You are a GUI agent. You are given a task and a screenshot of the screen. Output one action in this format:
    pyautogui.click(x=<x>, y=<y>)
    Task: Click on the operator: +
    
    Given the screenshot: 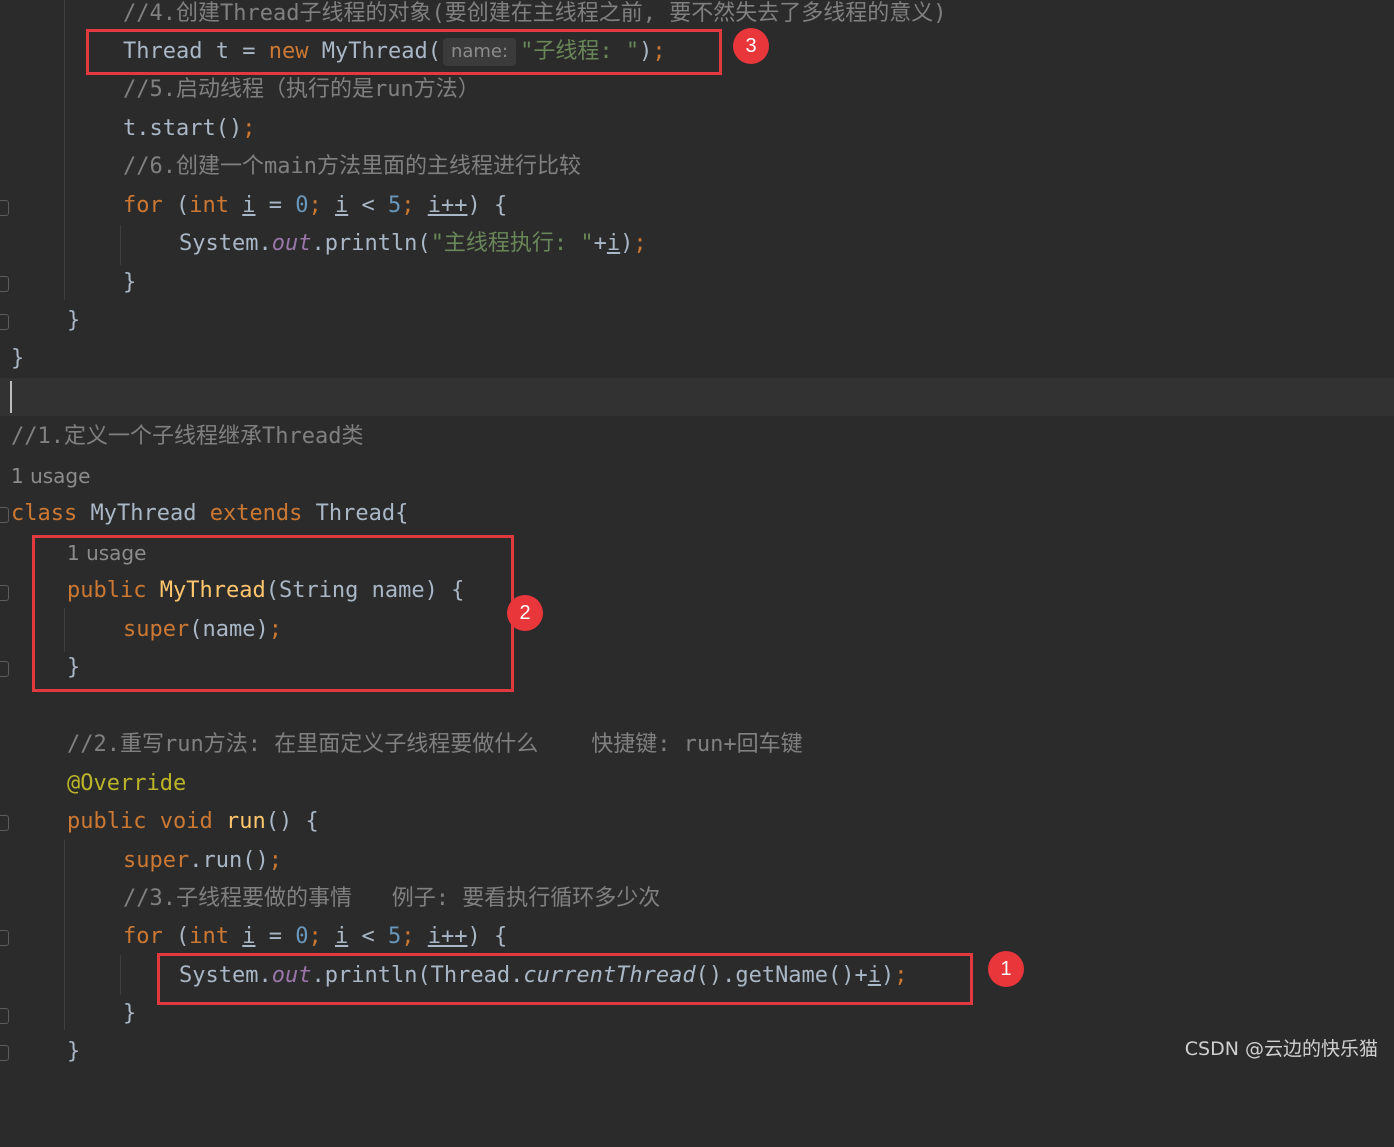 What is the action you would take?
    pyautogui.click(x=600, y=243)
    